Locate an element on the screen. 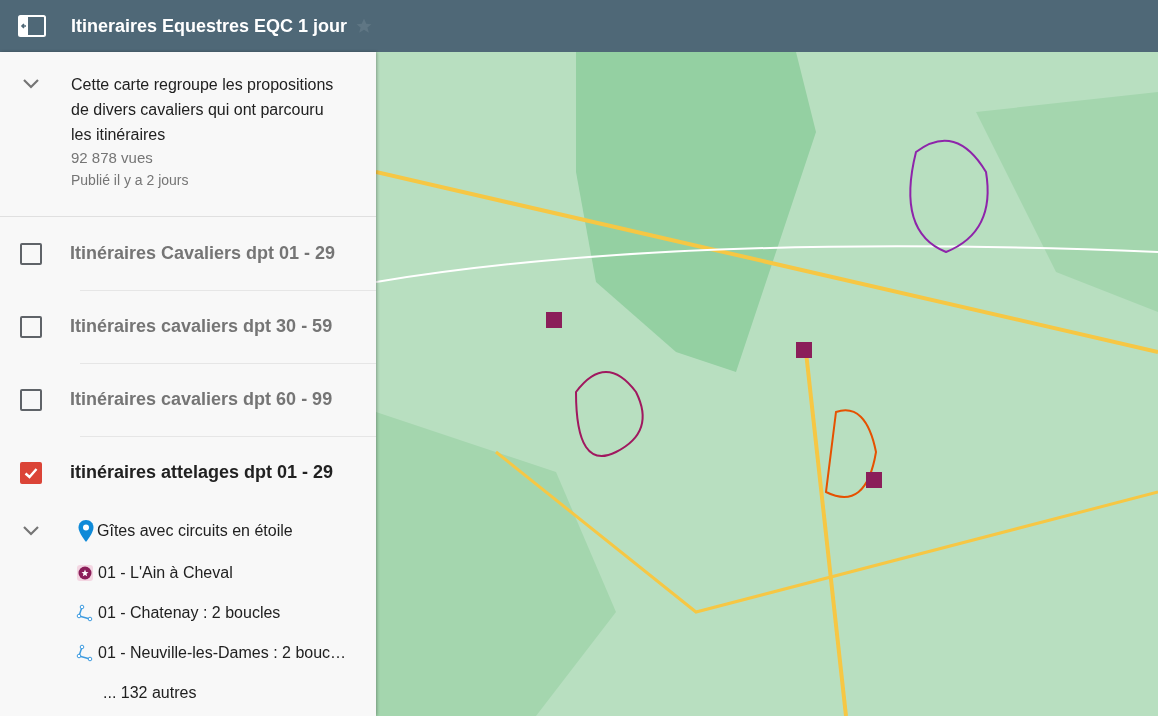  publish-date: Publié il y a 2 jours is located at coordinates (130, 180).